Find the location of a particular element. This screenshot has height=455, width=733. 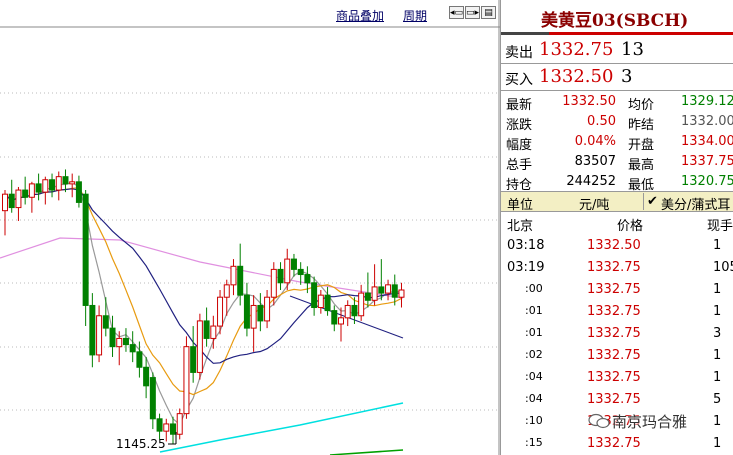

tick-row: :01 1332.75 1 is located at coordinates (617, 312).